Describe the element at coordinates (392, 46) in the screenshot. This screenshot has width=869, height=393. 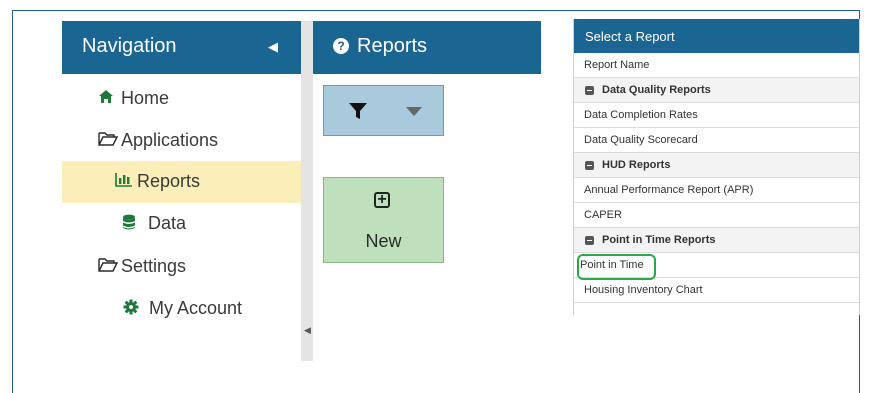
I see `reports-title: Reports` at that location.